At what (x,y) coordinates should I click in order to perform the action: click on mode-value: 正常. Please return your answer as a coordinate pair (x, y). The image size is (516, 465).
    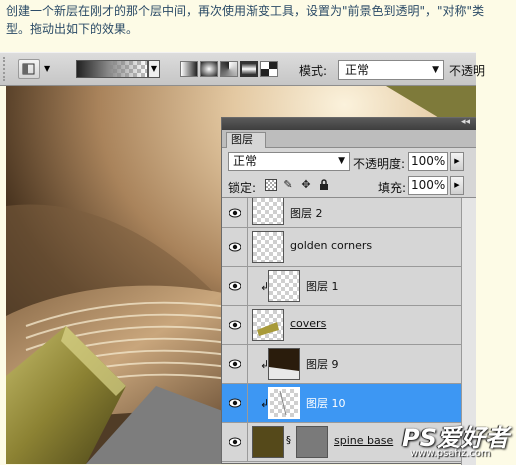
    Looking at the image, I should click on (357, 70).